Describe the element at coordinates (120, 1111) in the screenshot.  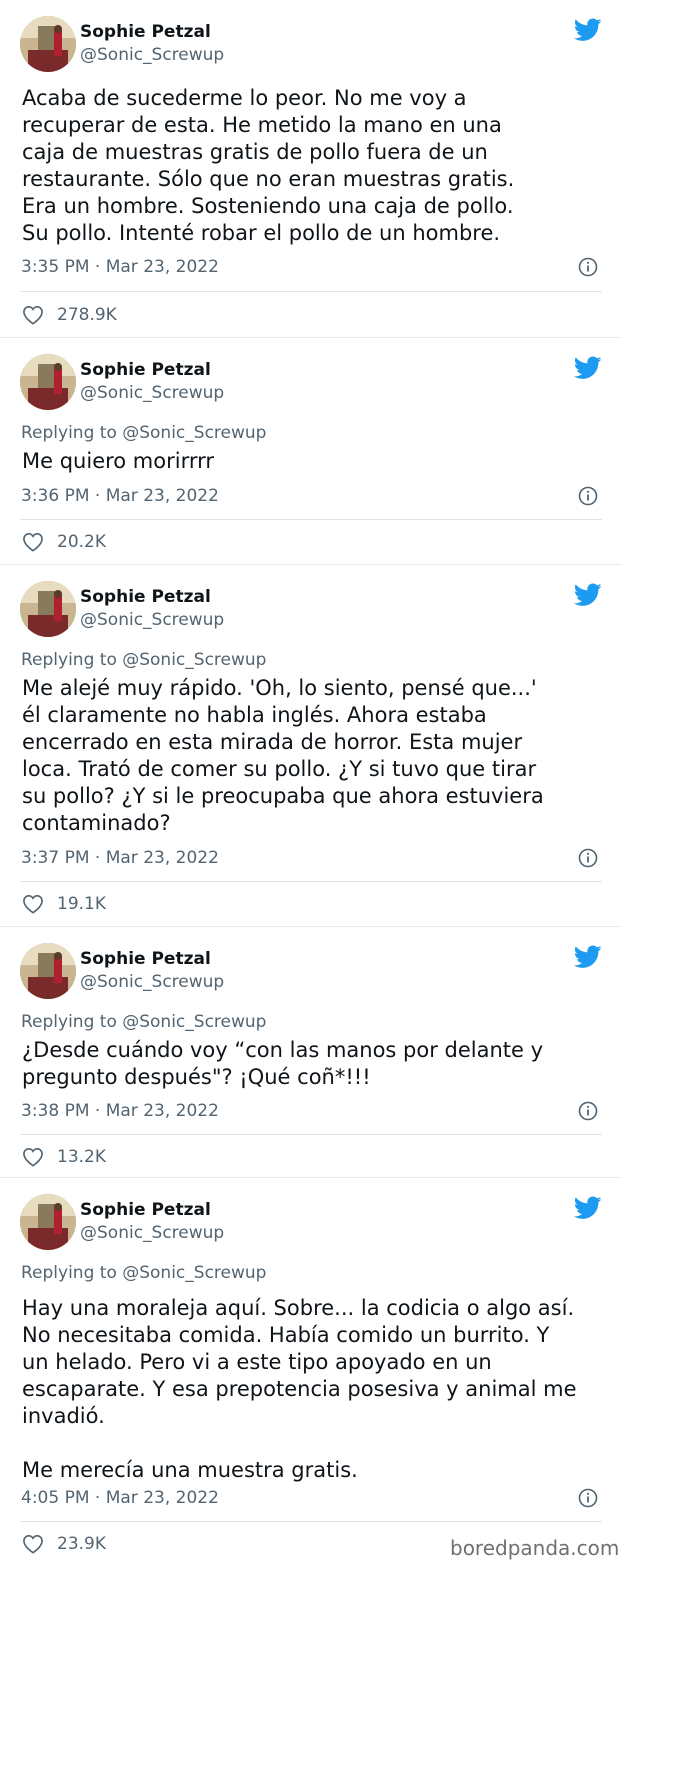
I see `tweet-timestamp: 3:38 PM · Mar 23, 2022` at that location.